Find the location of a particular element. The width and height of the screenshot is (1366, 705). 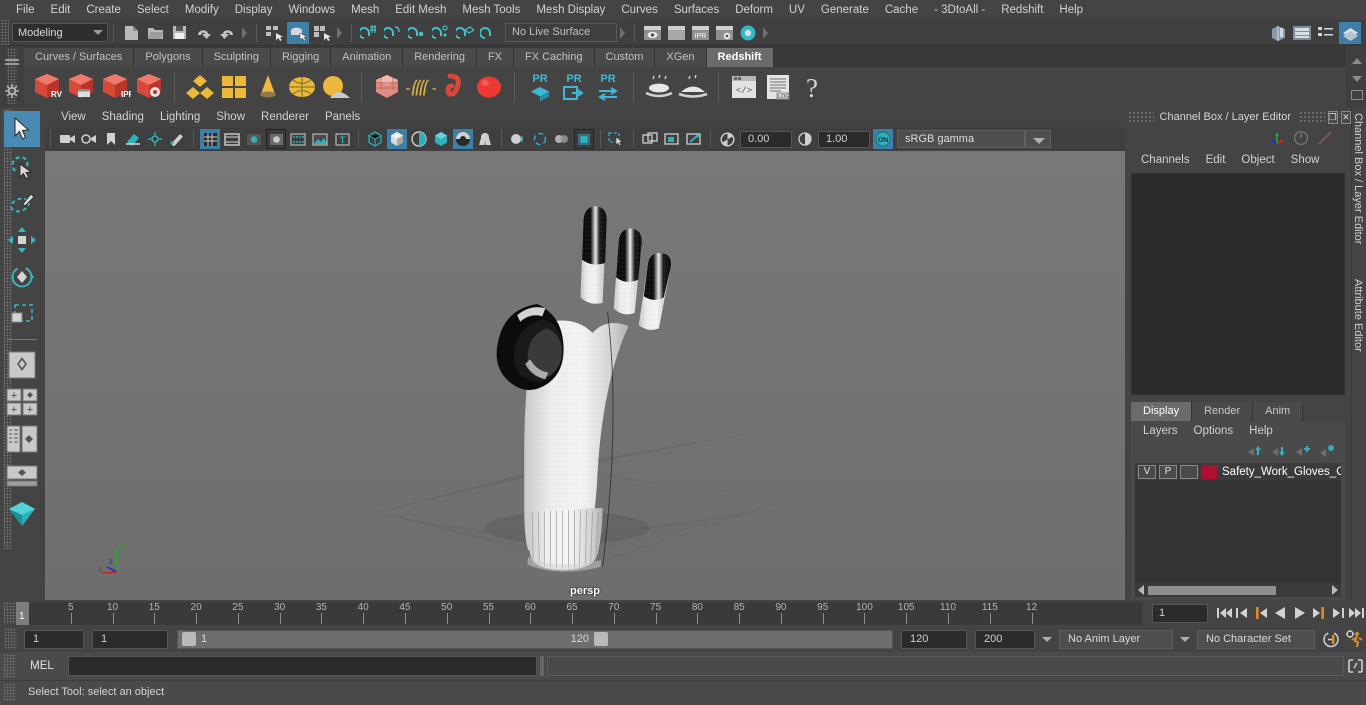

shadows-icon is located at coordinates (463, 139).